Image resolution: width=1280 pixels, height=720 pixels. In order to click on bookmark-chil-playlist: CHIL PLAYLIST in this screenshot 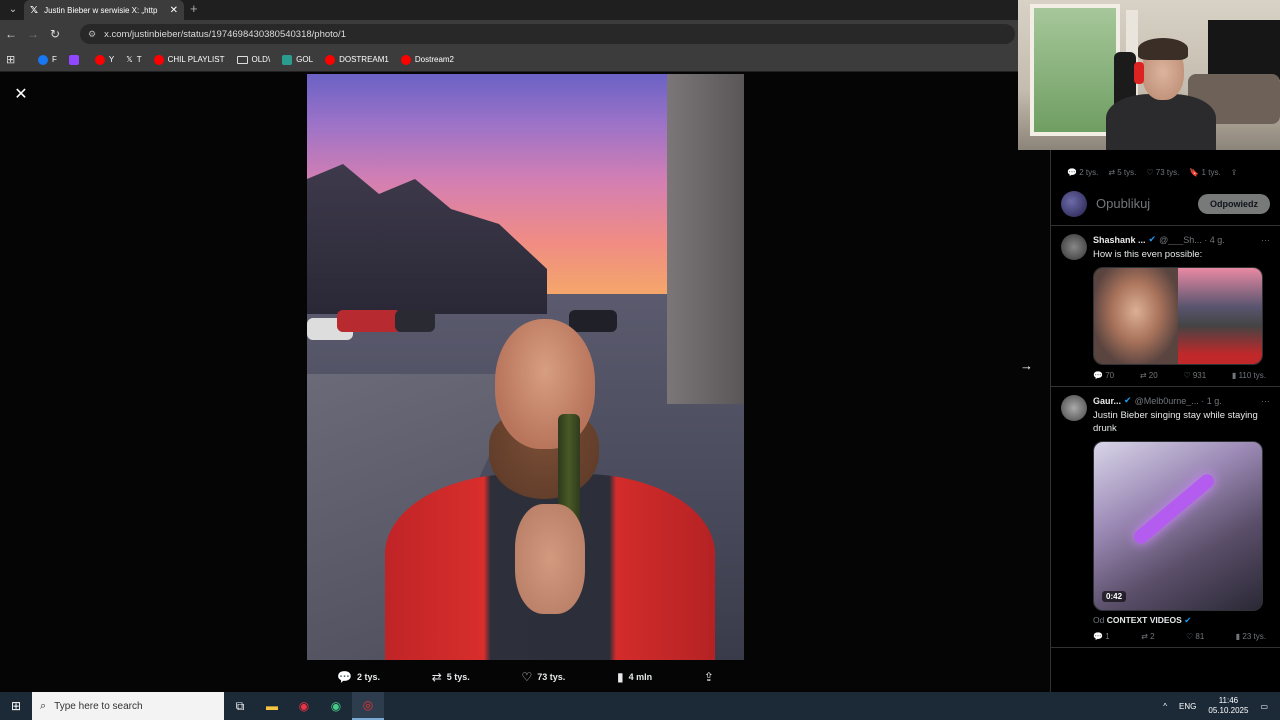, I will do `click(189, 59)`.